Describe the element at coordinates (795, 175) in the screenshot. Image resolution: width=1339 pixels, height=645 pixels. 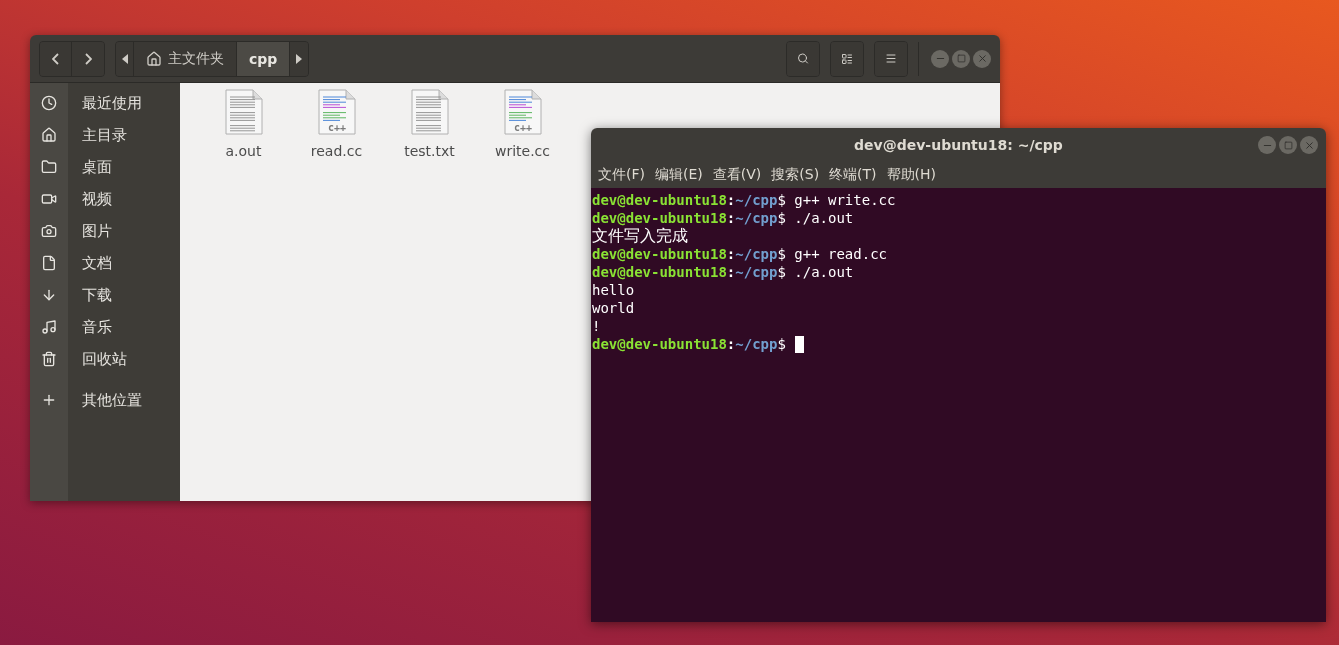
I see `menu-item: 搜索(S)` at that location.